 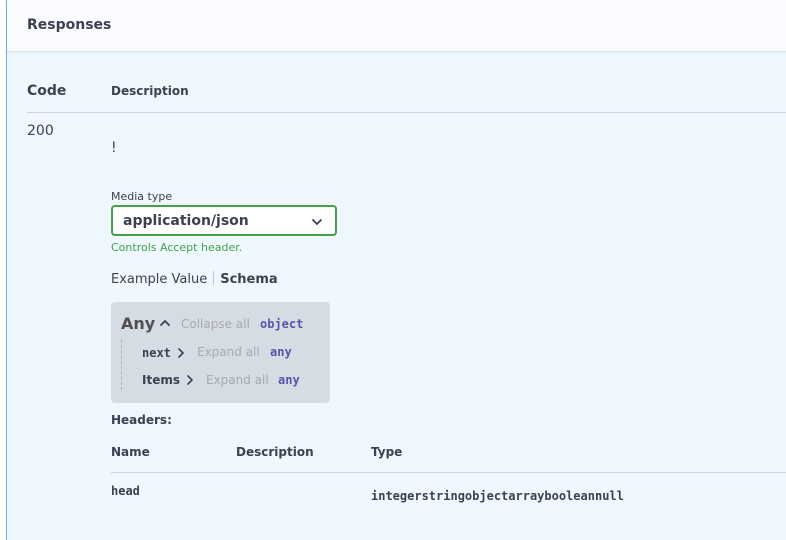 What do you see at coordinates (121, 365) in the screenshot?
I see `property-tree-line` at bounding box center [121, 365].